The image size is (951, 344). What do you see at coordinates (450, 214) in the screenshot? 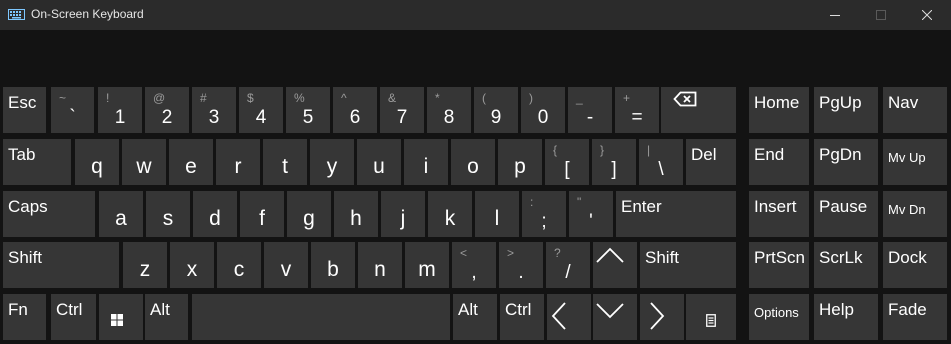
I see `key-k: k` at bounding box center [450, 214].